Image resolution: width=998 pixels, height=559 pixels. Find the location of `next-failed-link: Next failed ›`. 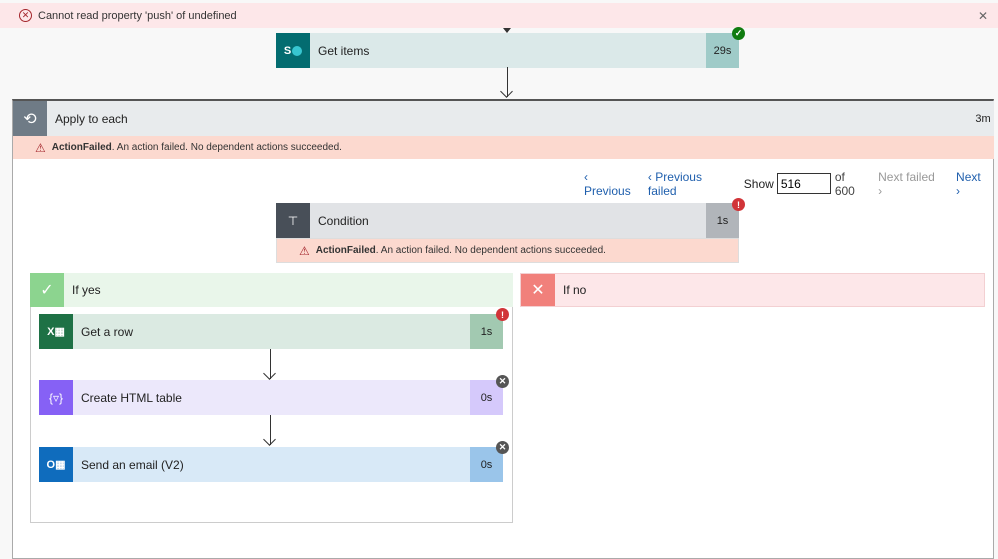

next-failed-link: Next failed › is located at coordinates (910, 184).